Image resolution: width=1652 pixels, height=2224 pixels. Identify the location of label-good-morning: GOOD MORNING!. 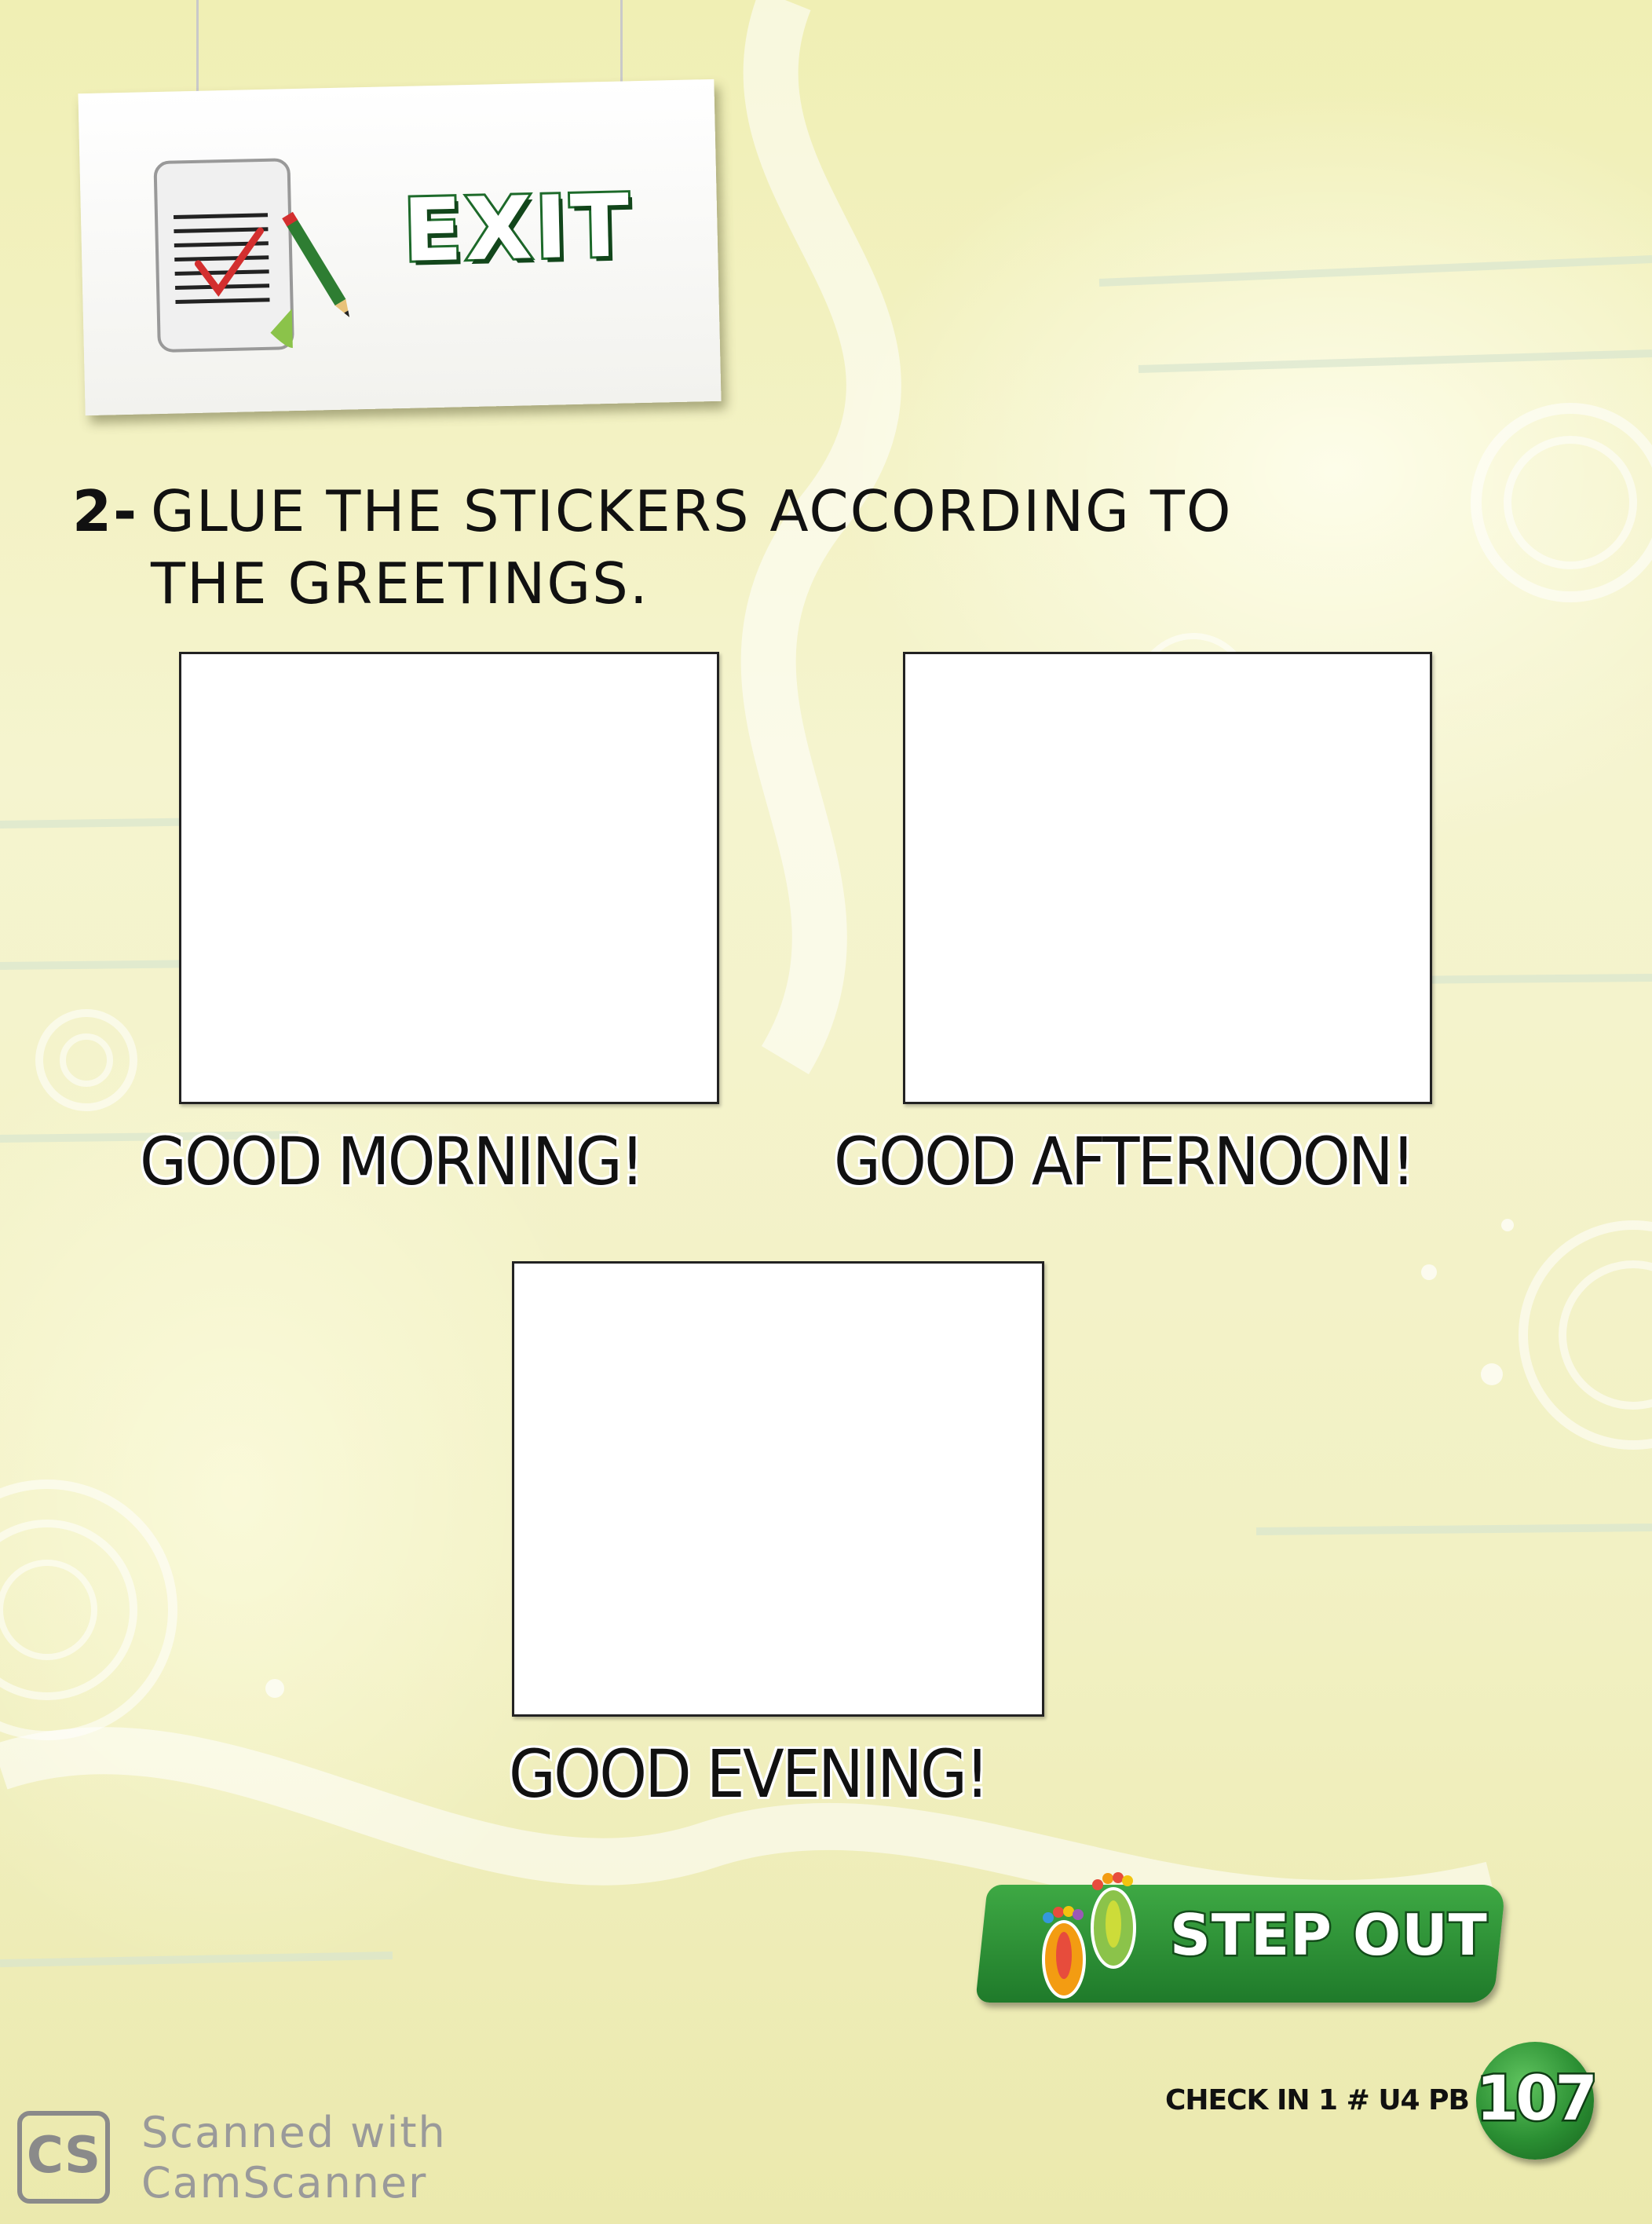
(392, 1162).